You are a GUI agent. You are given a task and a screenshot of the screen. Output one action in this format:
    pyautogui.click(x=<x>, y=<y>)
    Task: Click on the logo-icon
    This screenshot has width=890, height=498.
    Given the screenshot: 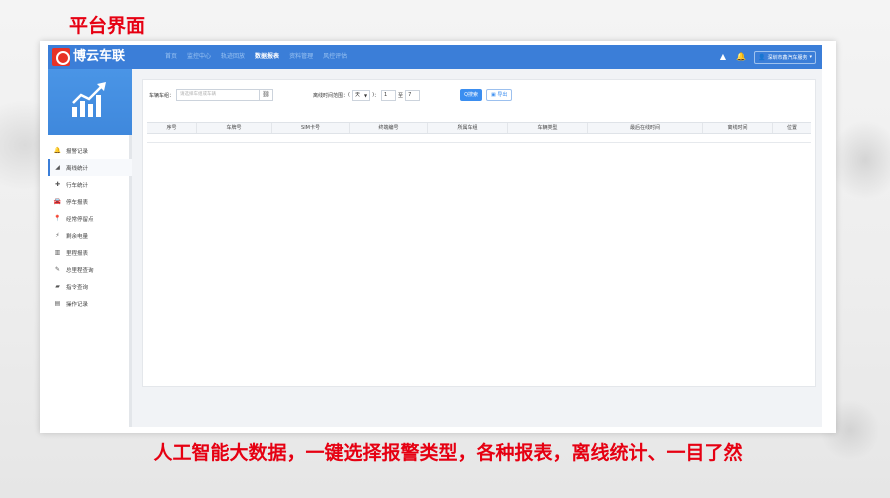 What is the action you would take?
    pyautogui.click(x=61, y=57)
    